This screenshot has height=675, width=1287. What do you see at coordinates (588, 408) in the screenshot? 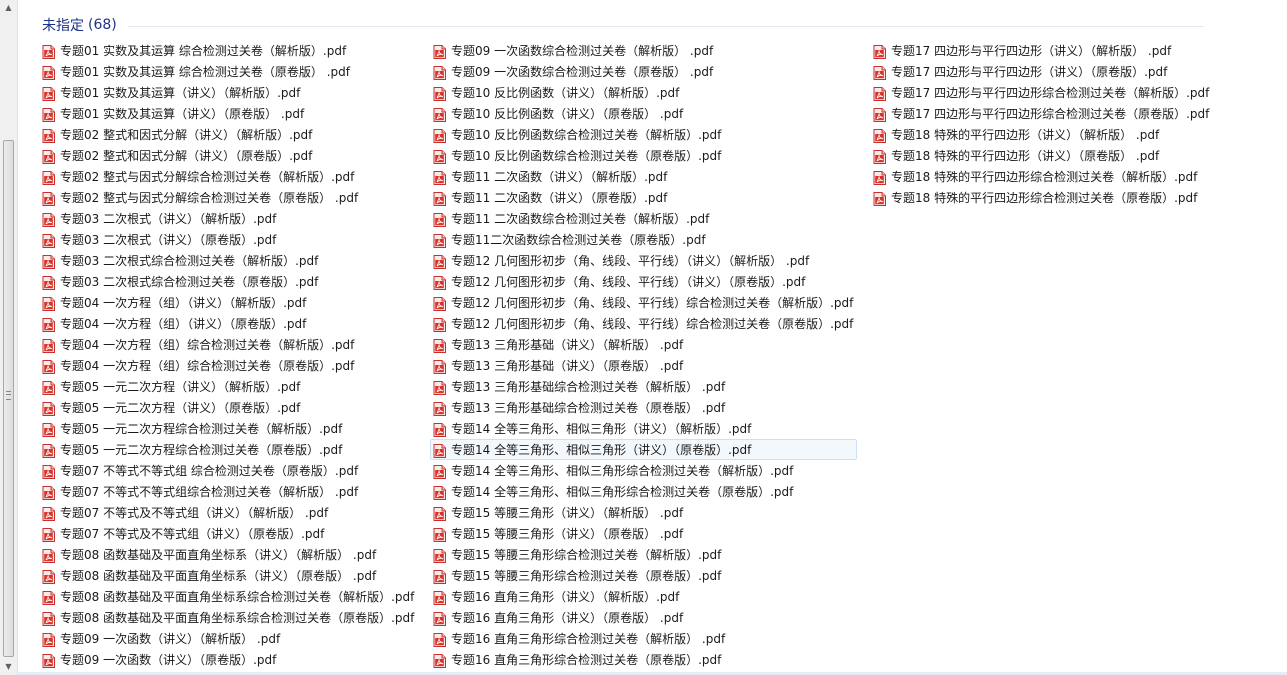
I see `file-name: 专题13 三角形基础综合检测过关卷（原卷版） .pdf` at bounding box center [588, 408].